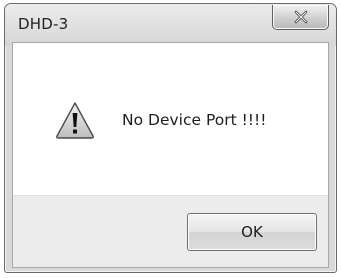  I want to click on title-bar: DHD-3, so click(170, 25).